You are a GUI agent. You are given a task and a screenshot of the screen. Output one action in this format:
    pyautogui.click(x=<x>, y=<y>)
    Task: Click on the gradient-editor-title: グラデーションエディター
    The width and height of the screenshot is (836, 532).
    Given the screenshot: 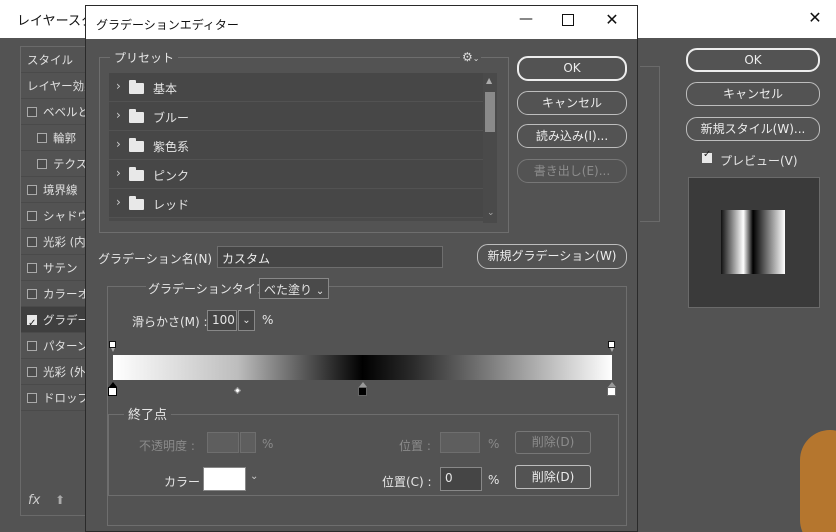 What is the action you would take?
    pyautogui.click(x=167, y=25)
    